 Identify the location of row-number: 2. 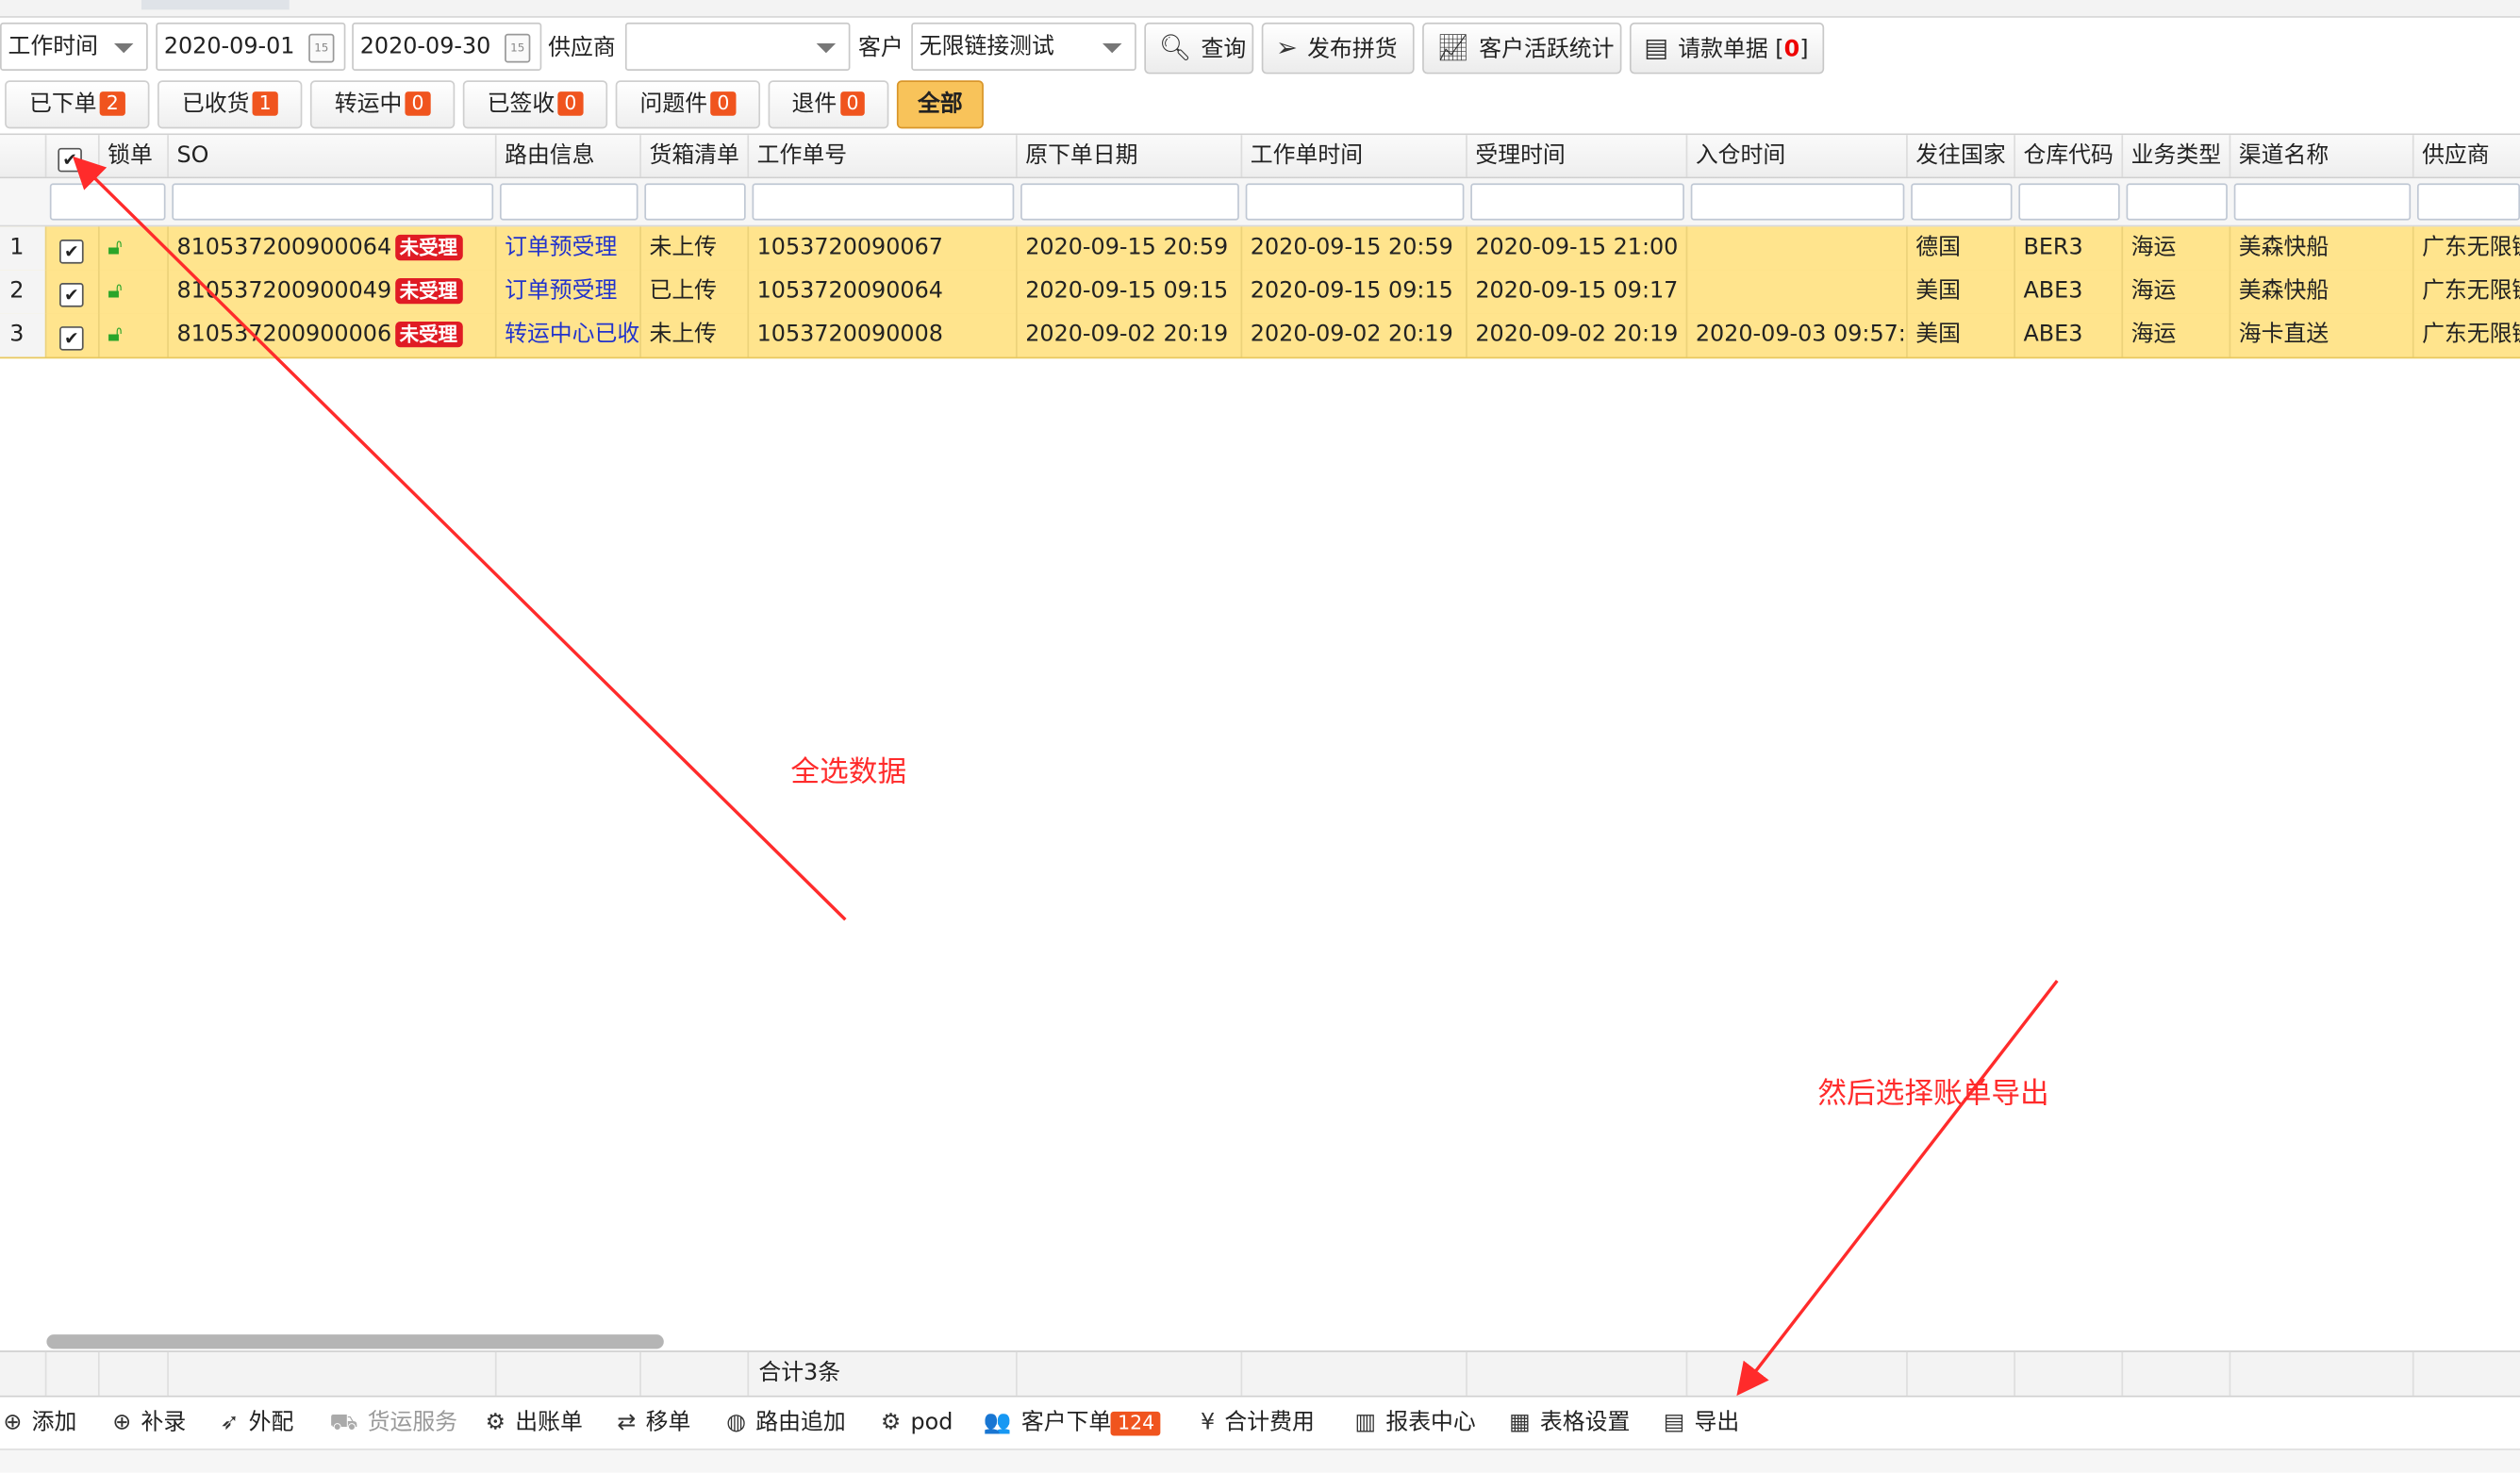
(23, 292).